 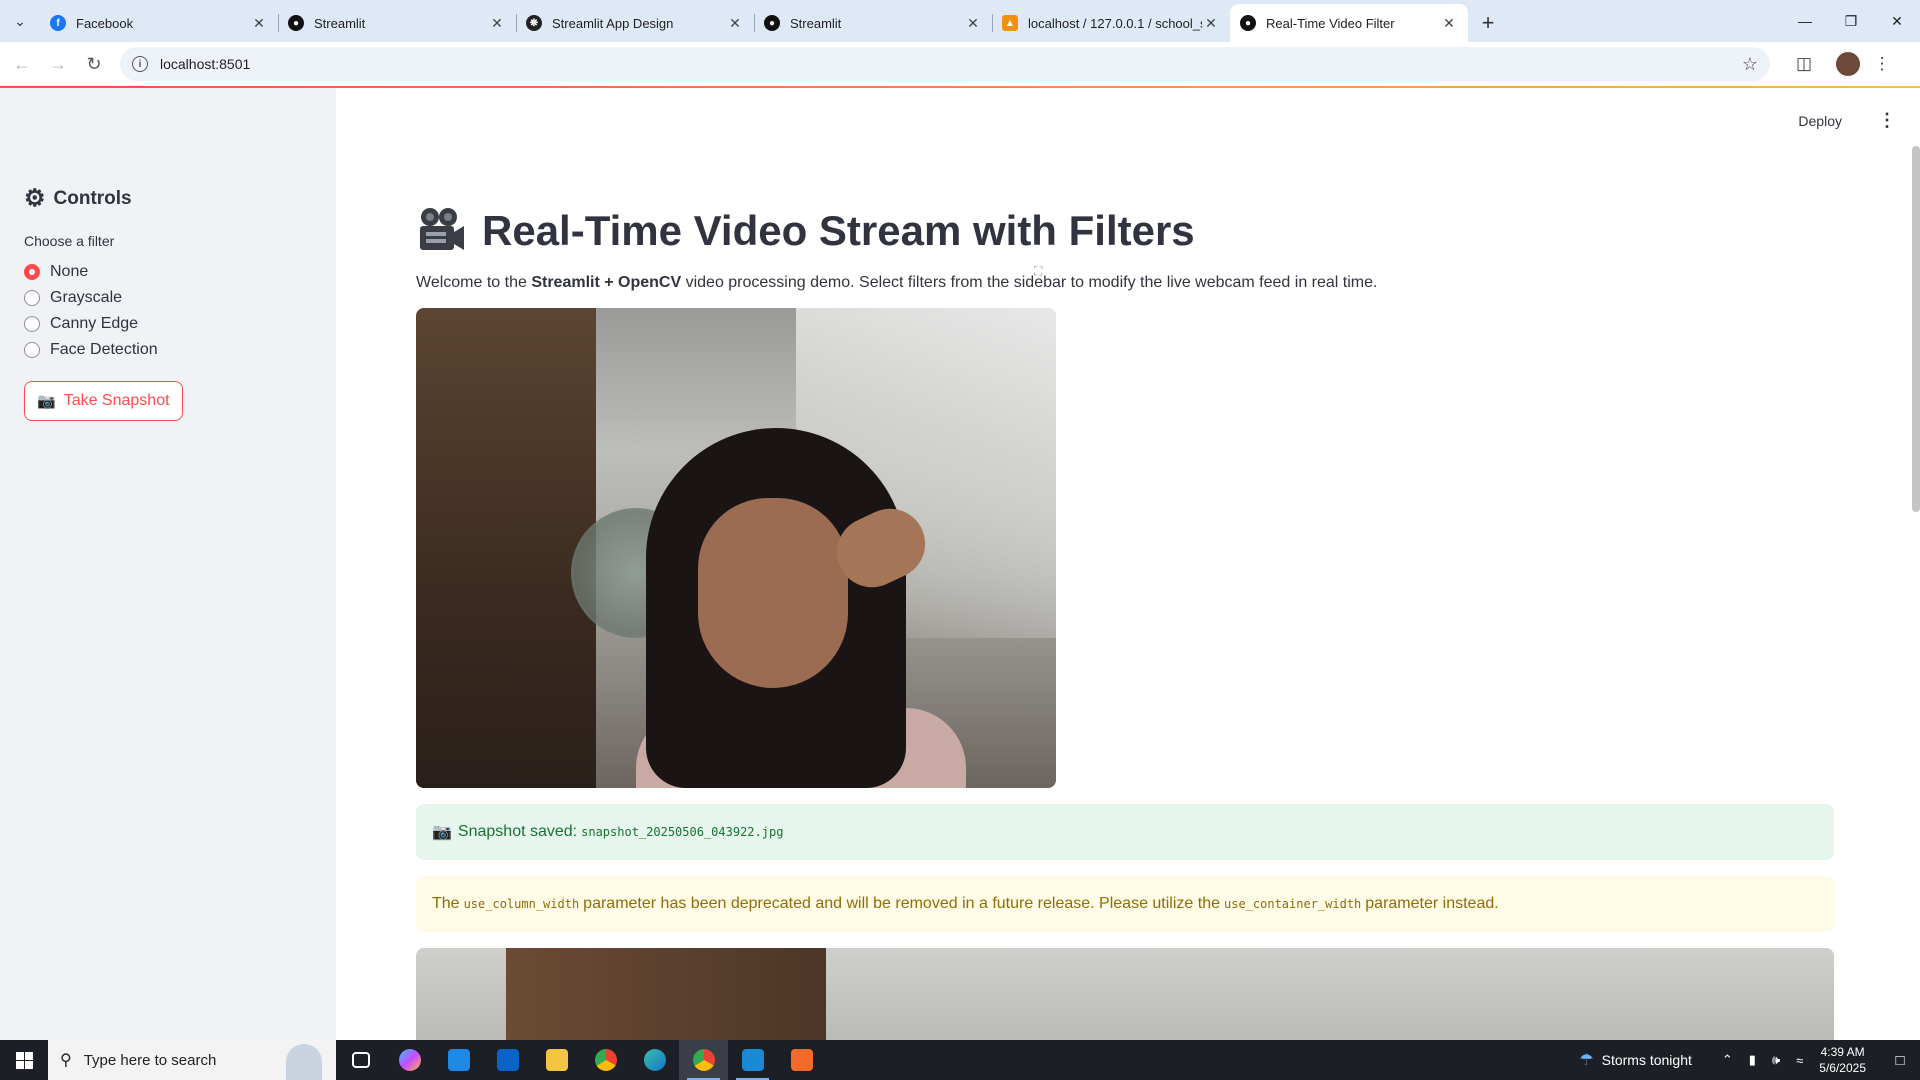 I want to click on battery-icon: ▮, so click(x=1752, y=1060).